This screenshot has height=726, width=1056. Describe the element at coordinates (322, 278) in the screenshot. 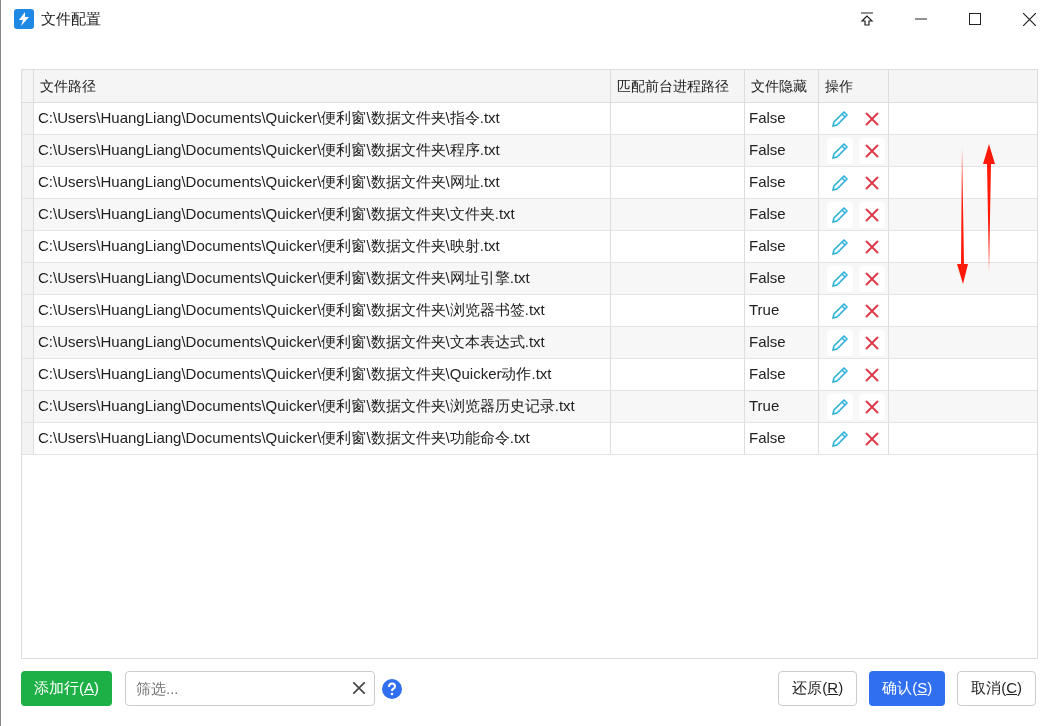

I see `file-path-cell: C:\Users\HuangLiang\Documents\Quicker\便利窗\数据文件夹\网址引擎.txt` at that location.